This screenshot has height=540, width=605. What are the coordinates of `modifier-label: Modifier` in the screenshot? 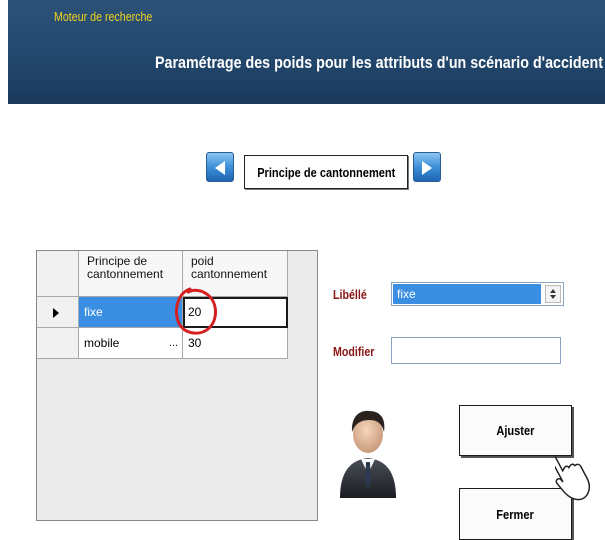 It's located at (354, 351).